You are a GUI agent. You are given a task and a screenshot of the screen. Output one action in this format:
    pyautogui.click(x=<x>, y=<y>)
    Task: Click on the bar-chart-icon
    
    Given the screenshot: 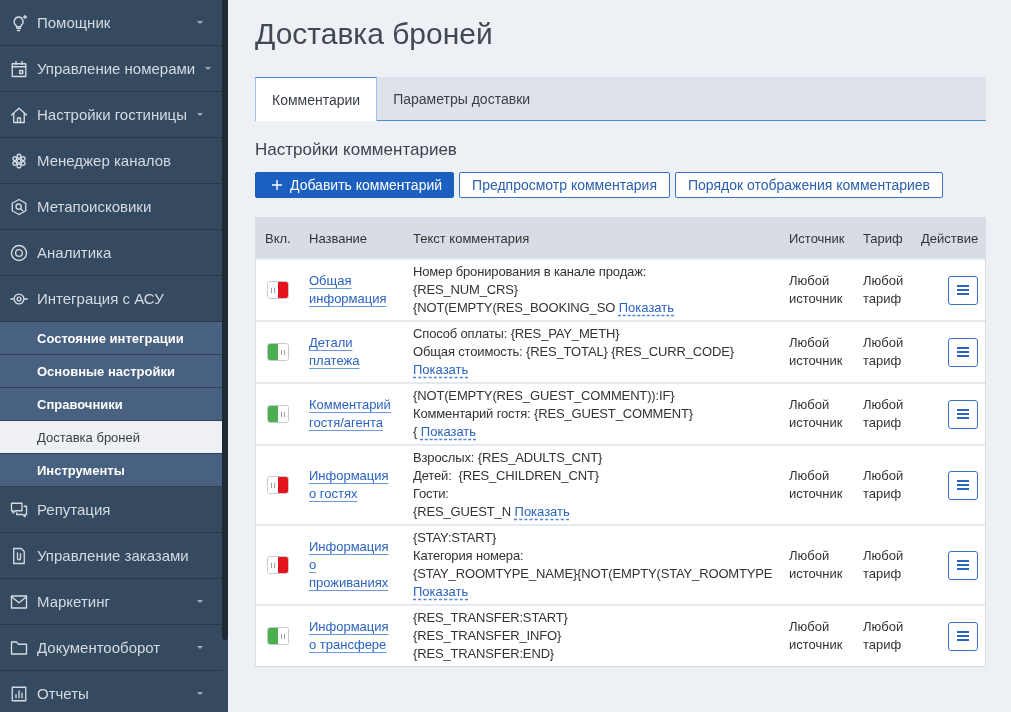 What is the action you would take?
    pyautogui.click(x=19, y=693)
    